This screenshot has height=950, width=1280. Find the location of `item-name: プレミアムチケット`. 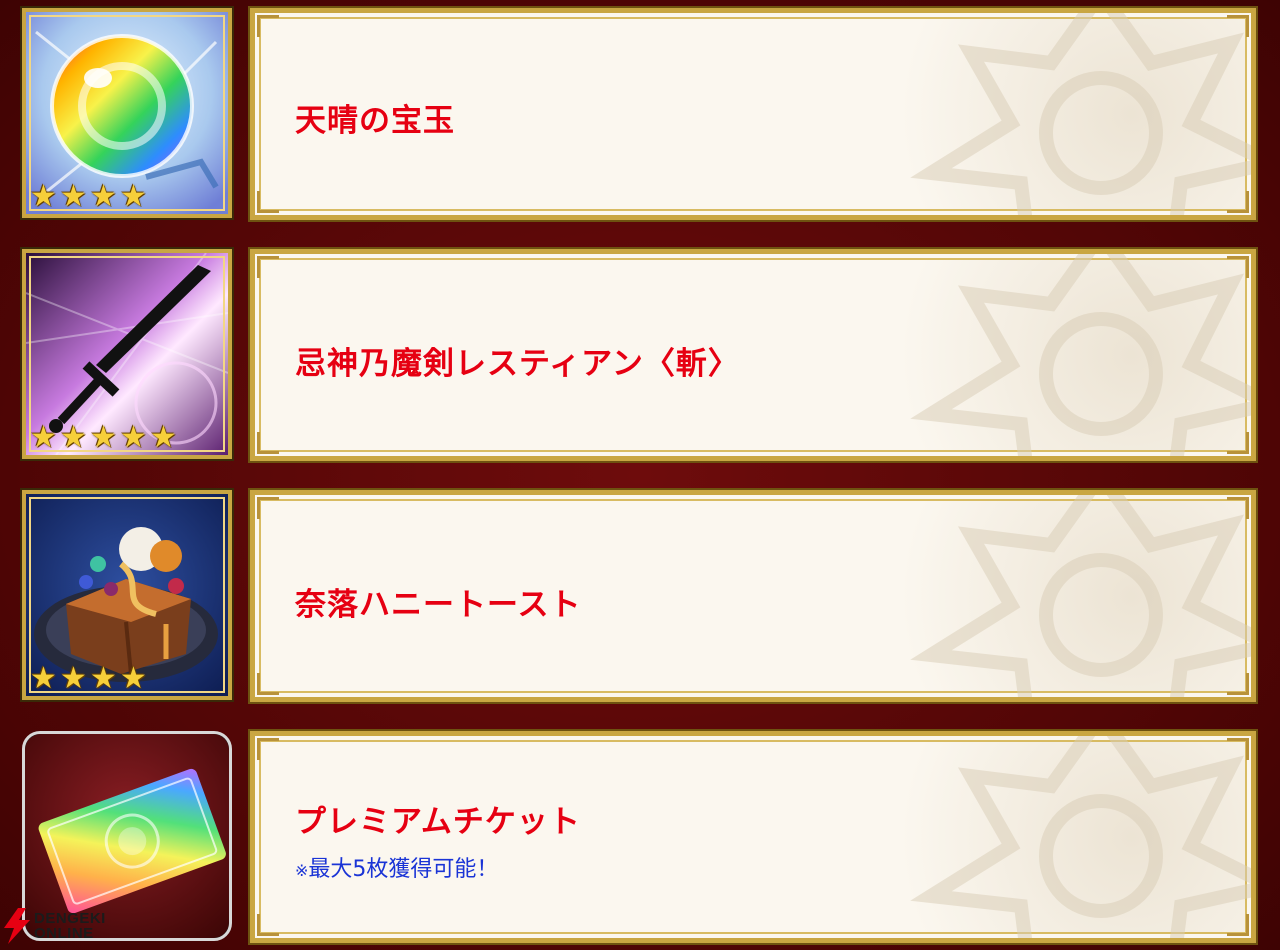

item-name: プレミアムチケット is located at coordinates (438, 822).